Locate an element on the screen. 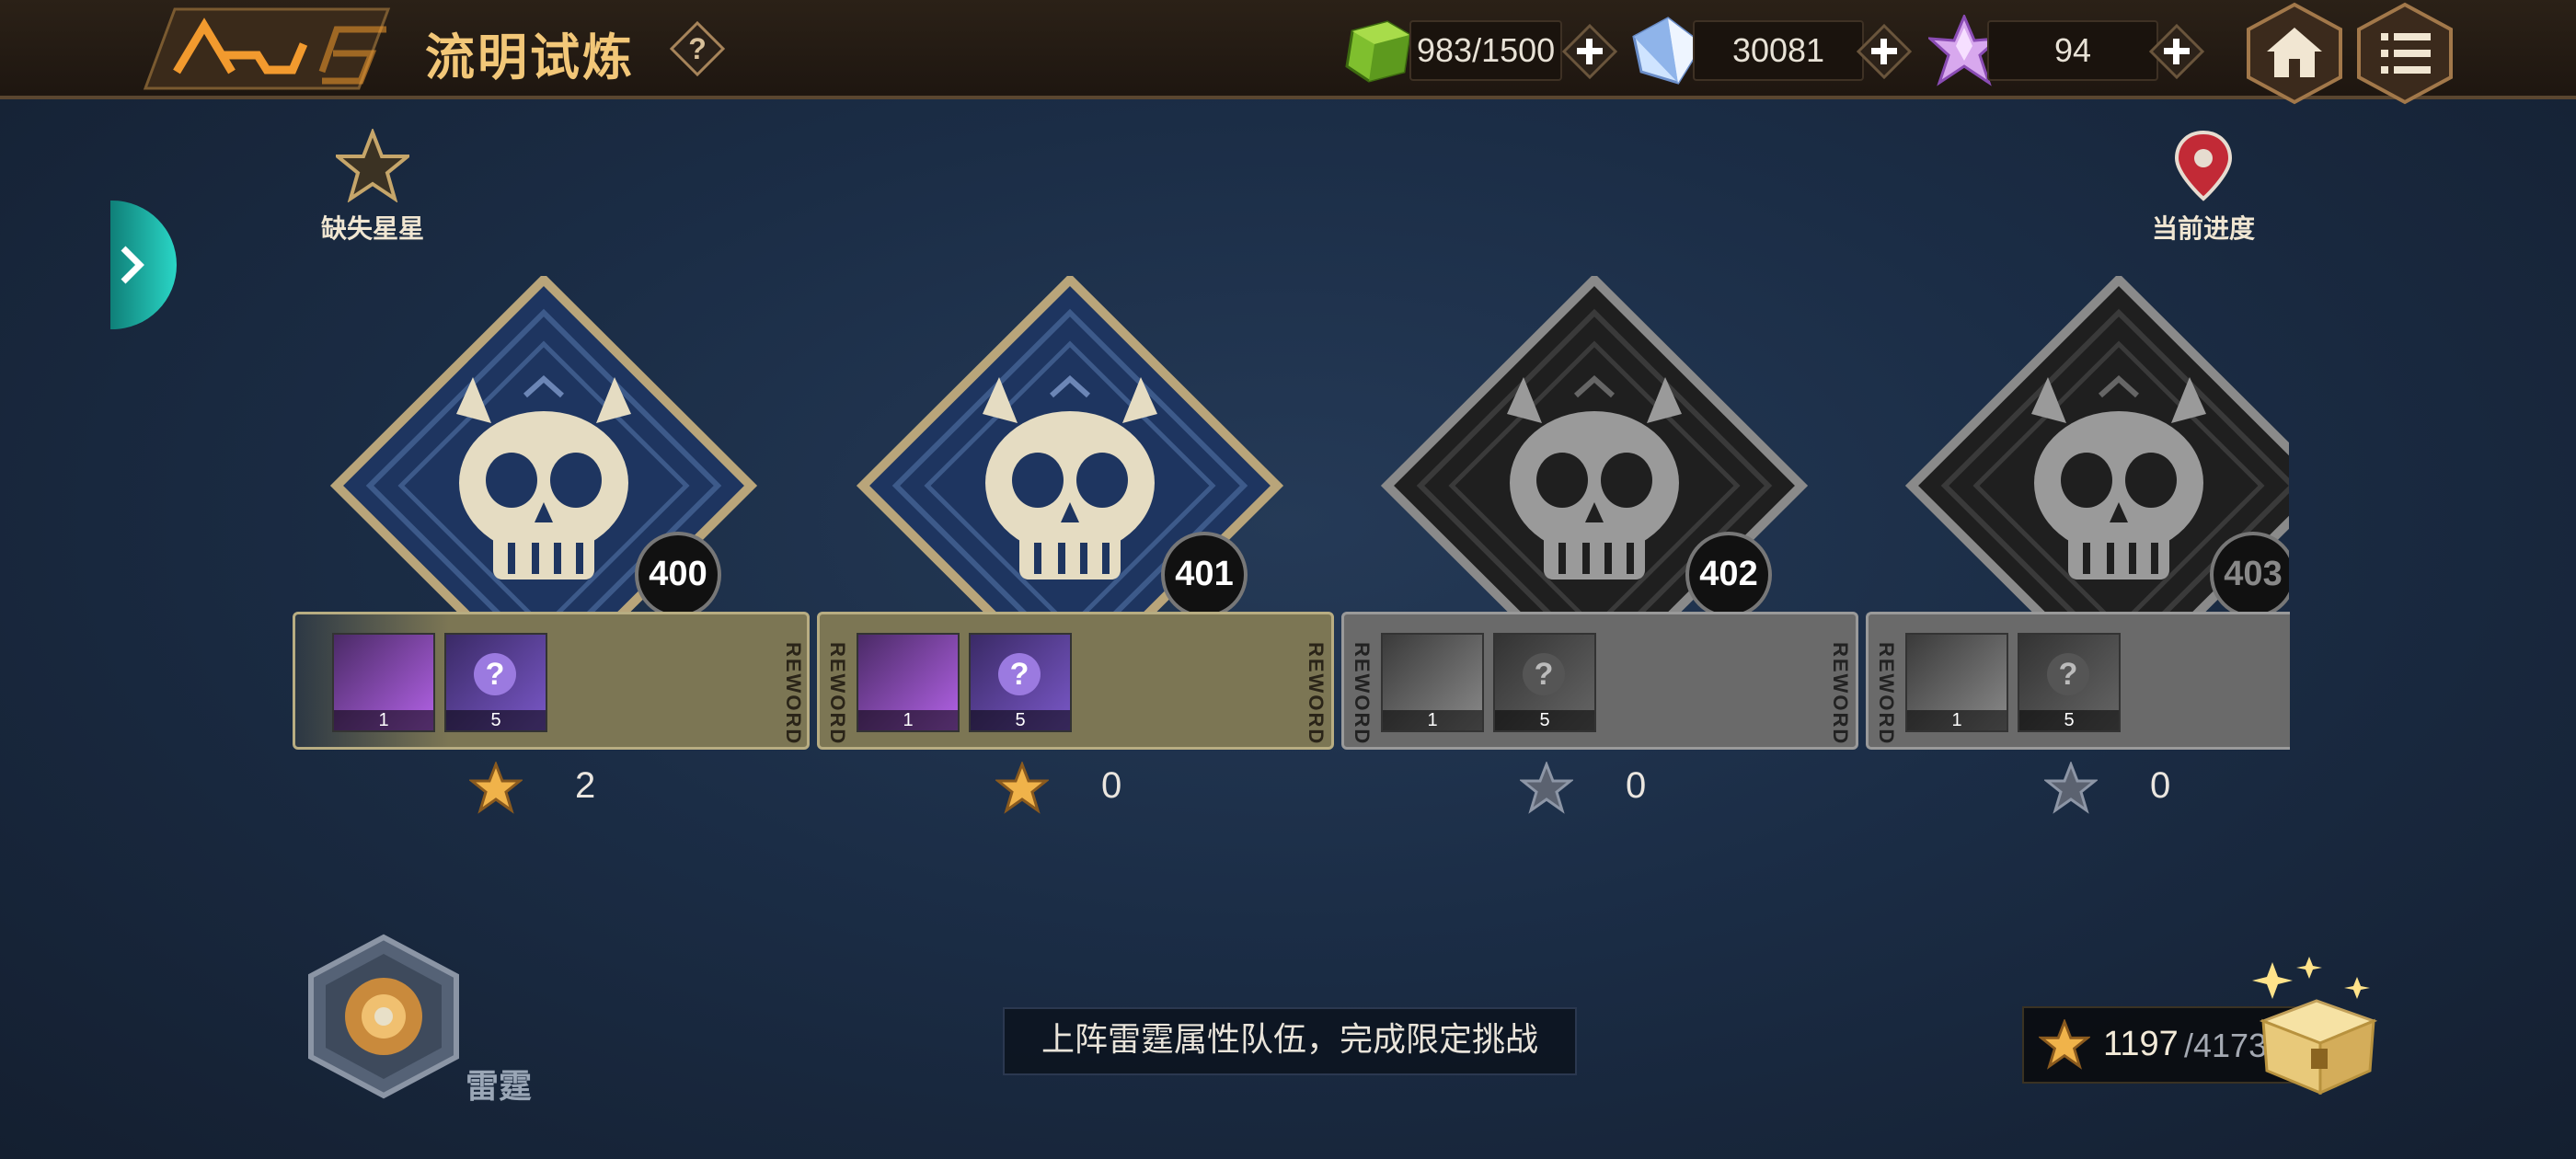  green-cube-icon is located at coordinates (1378, 51).